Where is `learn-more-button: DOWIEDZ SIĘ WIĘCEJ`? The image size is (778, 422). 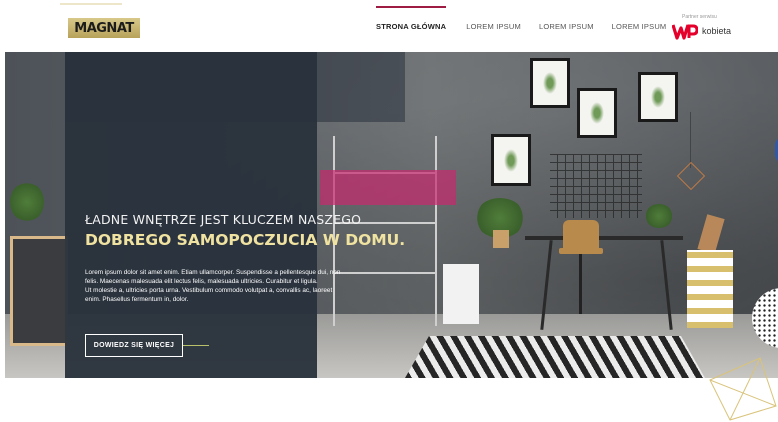
learn-more-button: DOWIEDZ SIĘ WIĘCEJ is located at coordinates (134, 345).